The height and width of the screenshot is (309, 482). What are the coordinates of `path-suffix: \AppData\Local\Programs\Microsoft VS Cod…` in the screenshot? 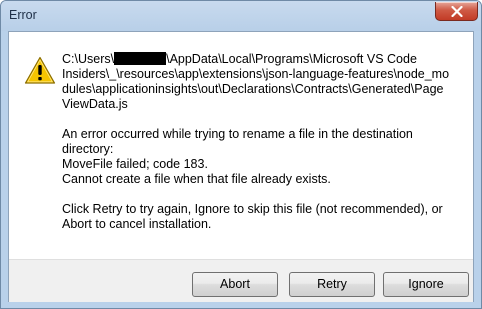 It's located at (291, 59).